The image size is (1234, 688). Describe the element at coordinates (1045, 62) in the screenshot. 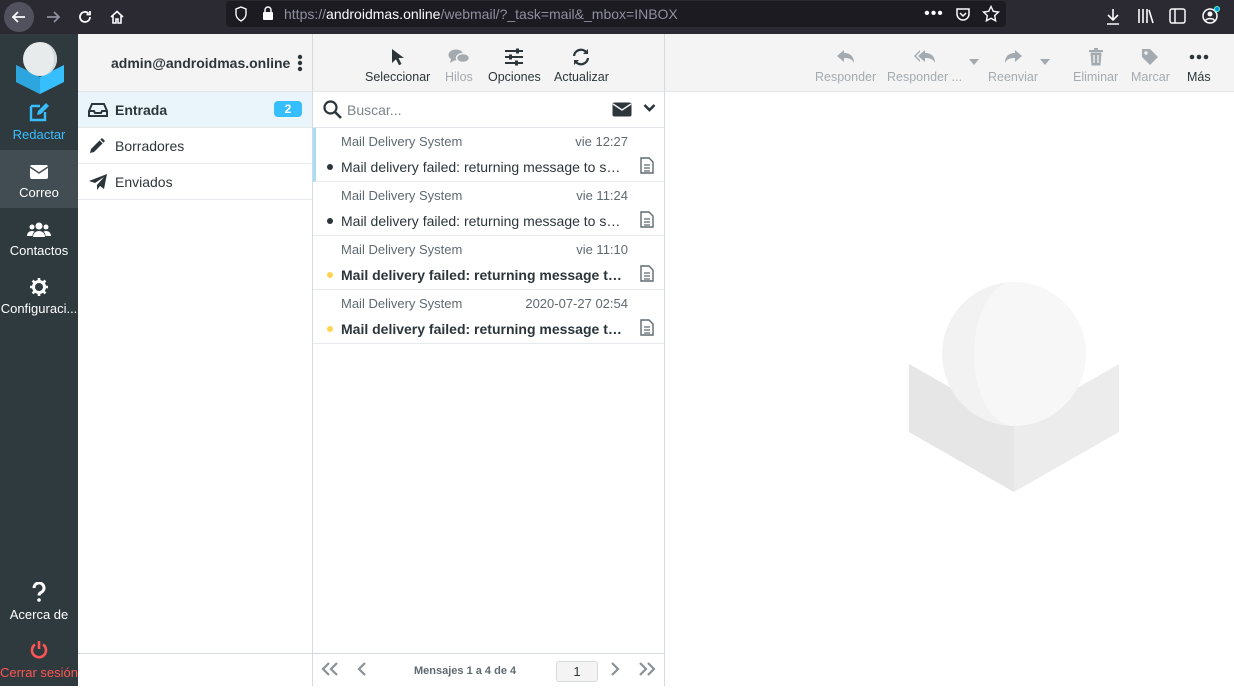

I see `forward-caret-icon` at that location.